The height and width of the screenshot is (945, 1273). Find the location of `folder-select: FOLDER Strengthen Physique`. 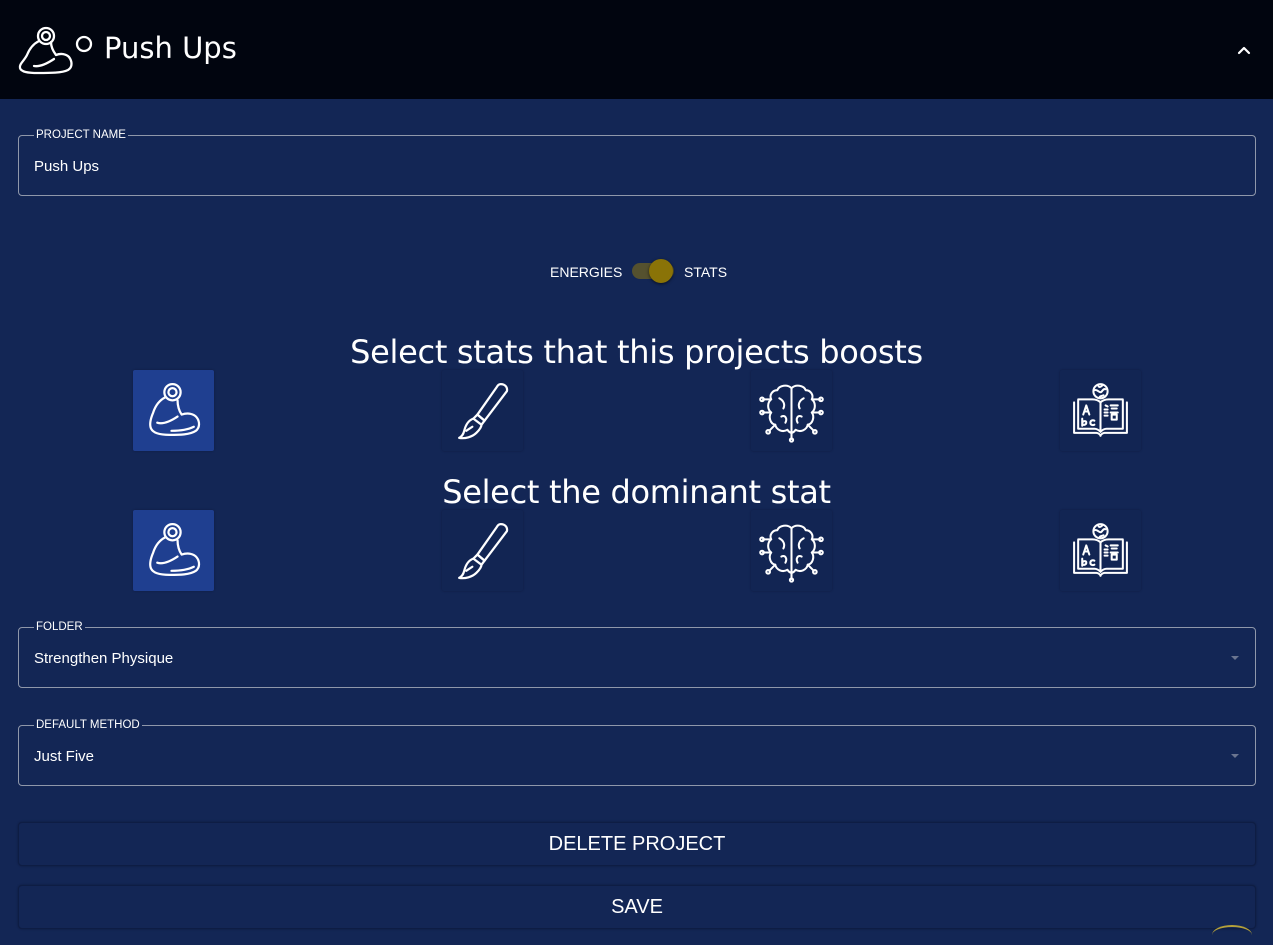

folder-select: FOLDER Strengthen Physique is located at coordinates (637, 654).